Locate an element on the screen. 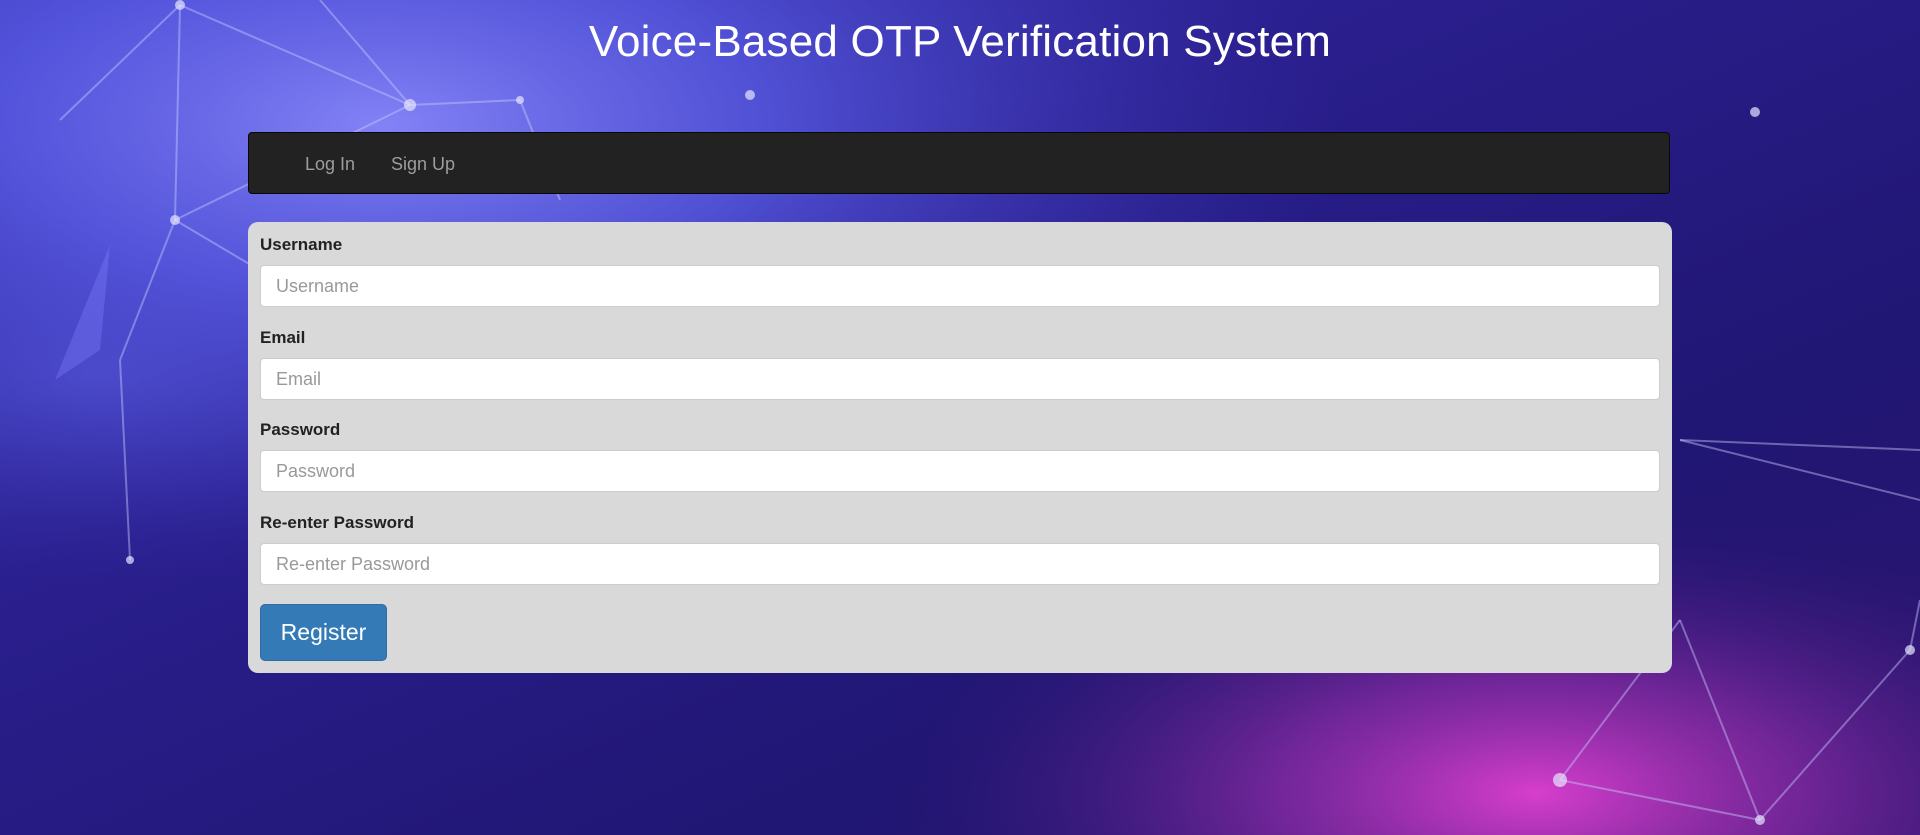 The width and height of the screenshot is (1920, 835). nav-link-login: Log In is located at coordinates (330, 164).